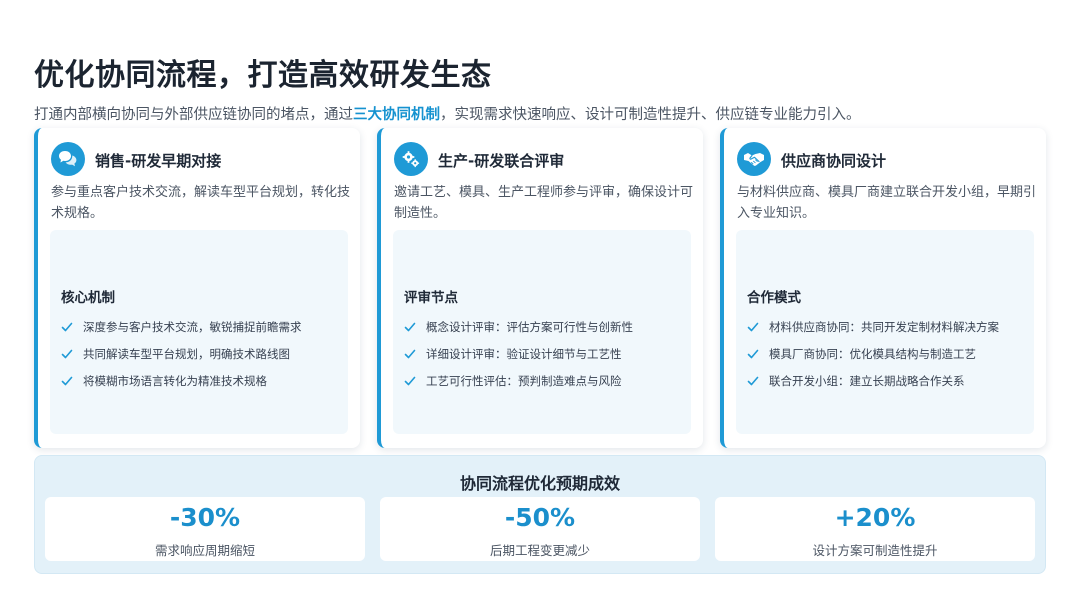 Image resolution: width=1080 pixels, height=608 pixels. I want to click on page-title: 优化协同流程，打造高效研发生态, so click(263, 75).